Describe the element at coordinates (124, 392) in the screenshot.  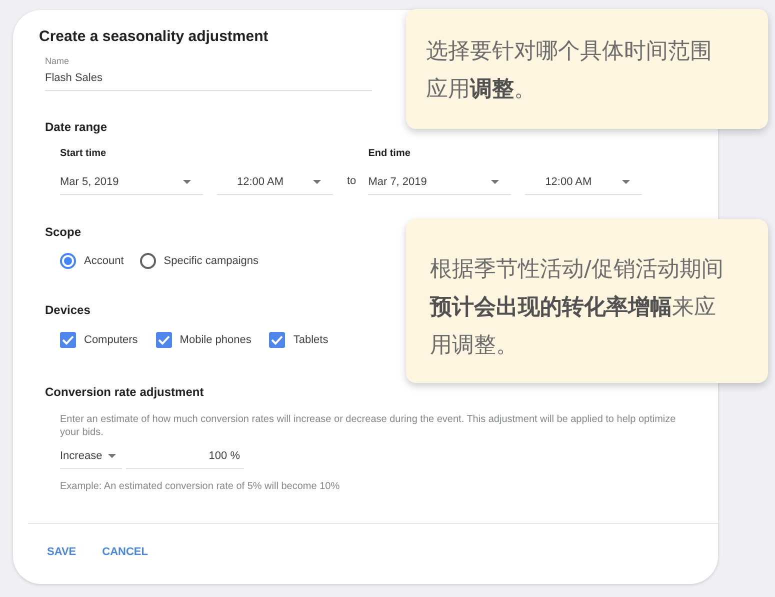
I see `section-heading: Conversion rate adjustment` at that location.